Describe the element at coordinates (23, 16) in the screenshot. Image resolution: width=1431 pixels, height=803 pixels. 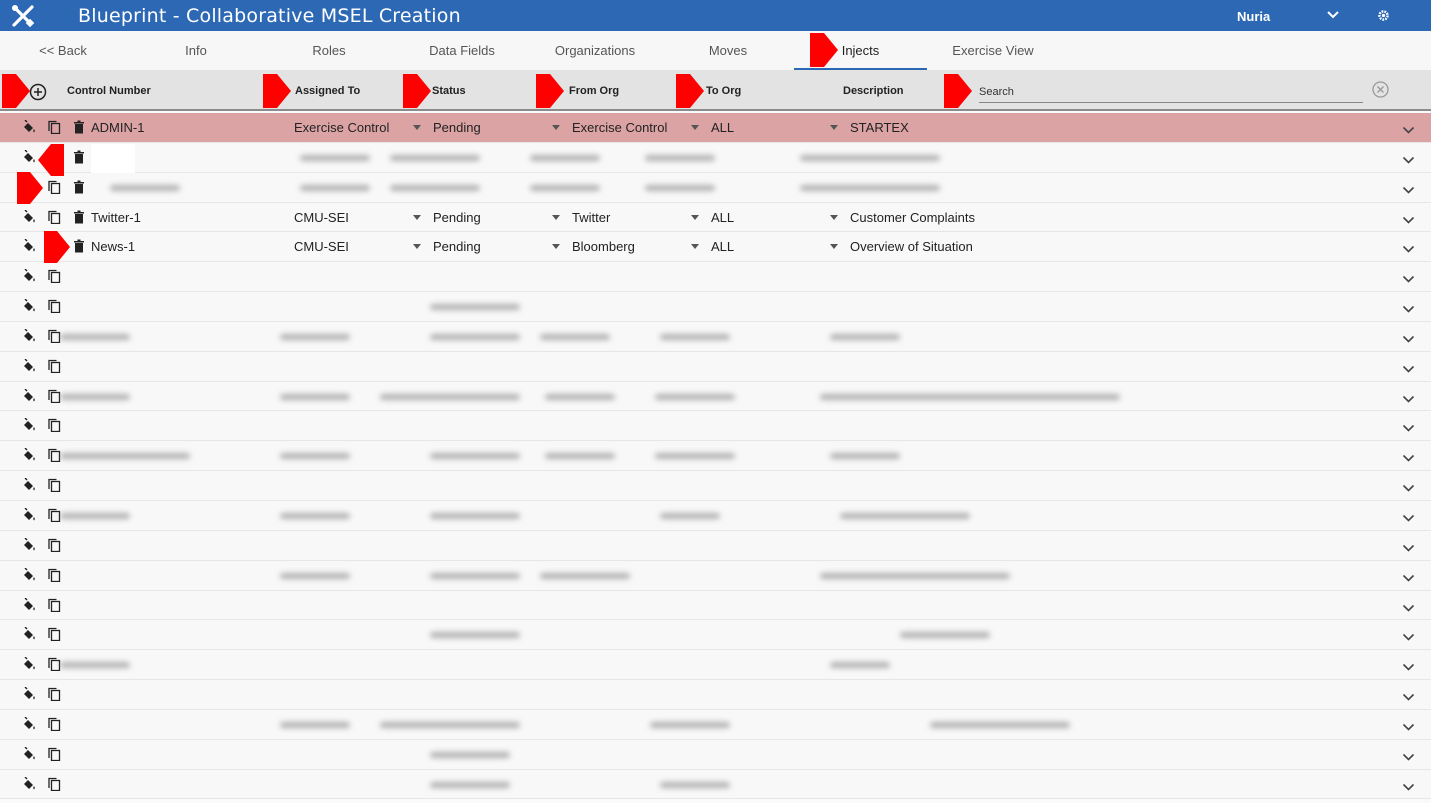
I see `tools-logo-icon` at that location.